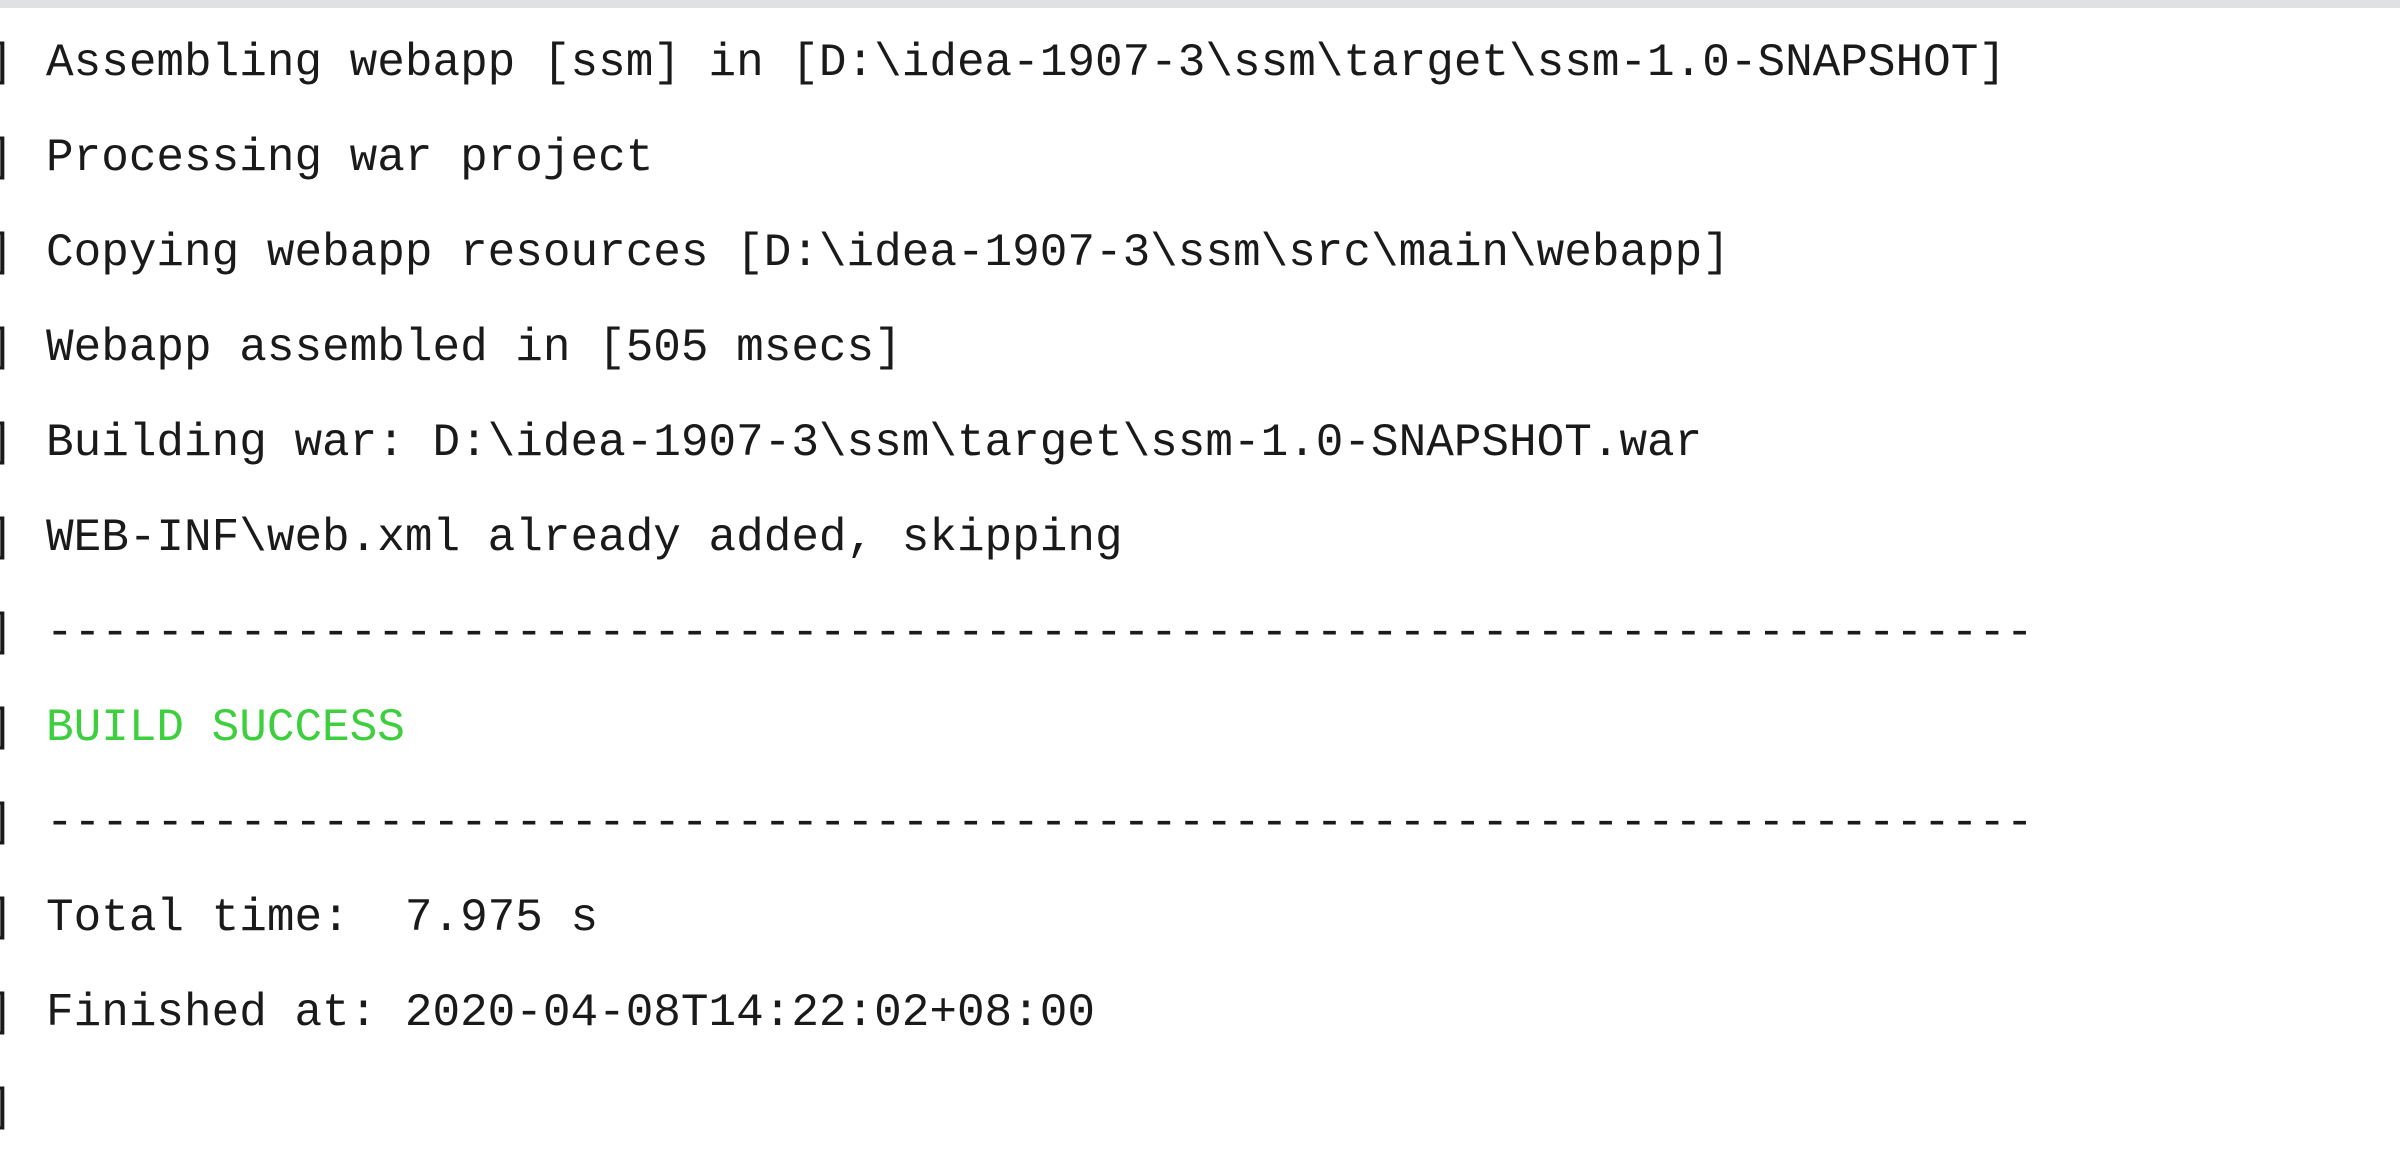  What do you see at coordinates (584, 538) in the screenshot?
I see `log-text: WEB-INF\web.xml already added, skipping` at bounding box center [584, 538].